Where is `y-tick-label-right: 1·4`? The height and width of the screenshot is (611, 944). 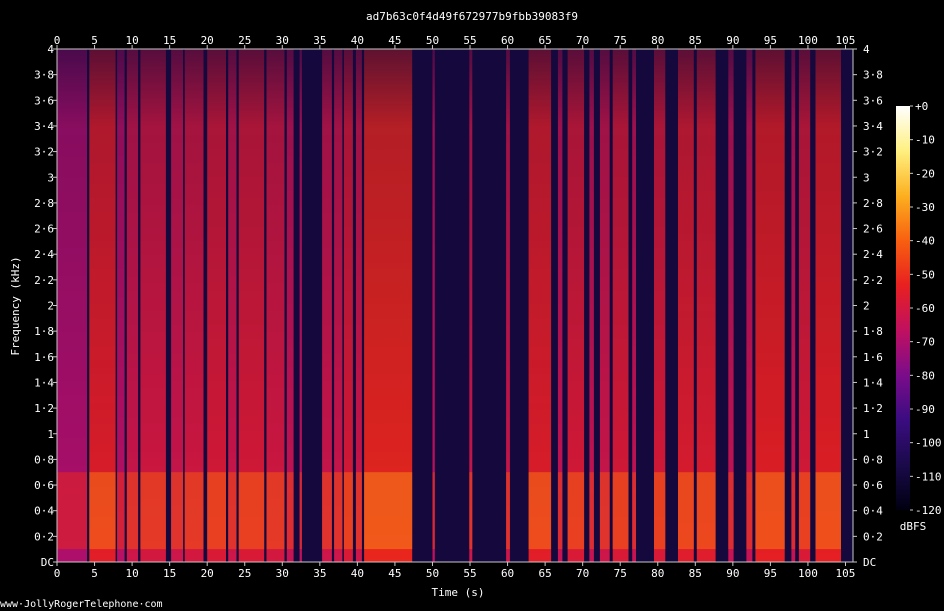 y-tick-label-right: 1·4 is located at coordinates (873, 382).